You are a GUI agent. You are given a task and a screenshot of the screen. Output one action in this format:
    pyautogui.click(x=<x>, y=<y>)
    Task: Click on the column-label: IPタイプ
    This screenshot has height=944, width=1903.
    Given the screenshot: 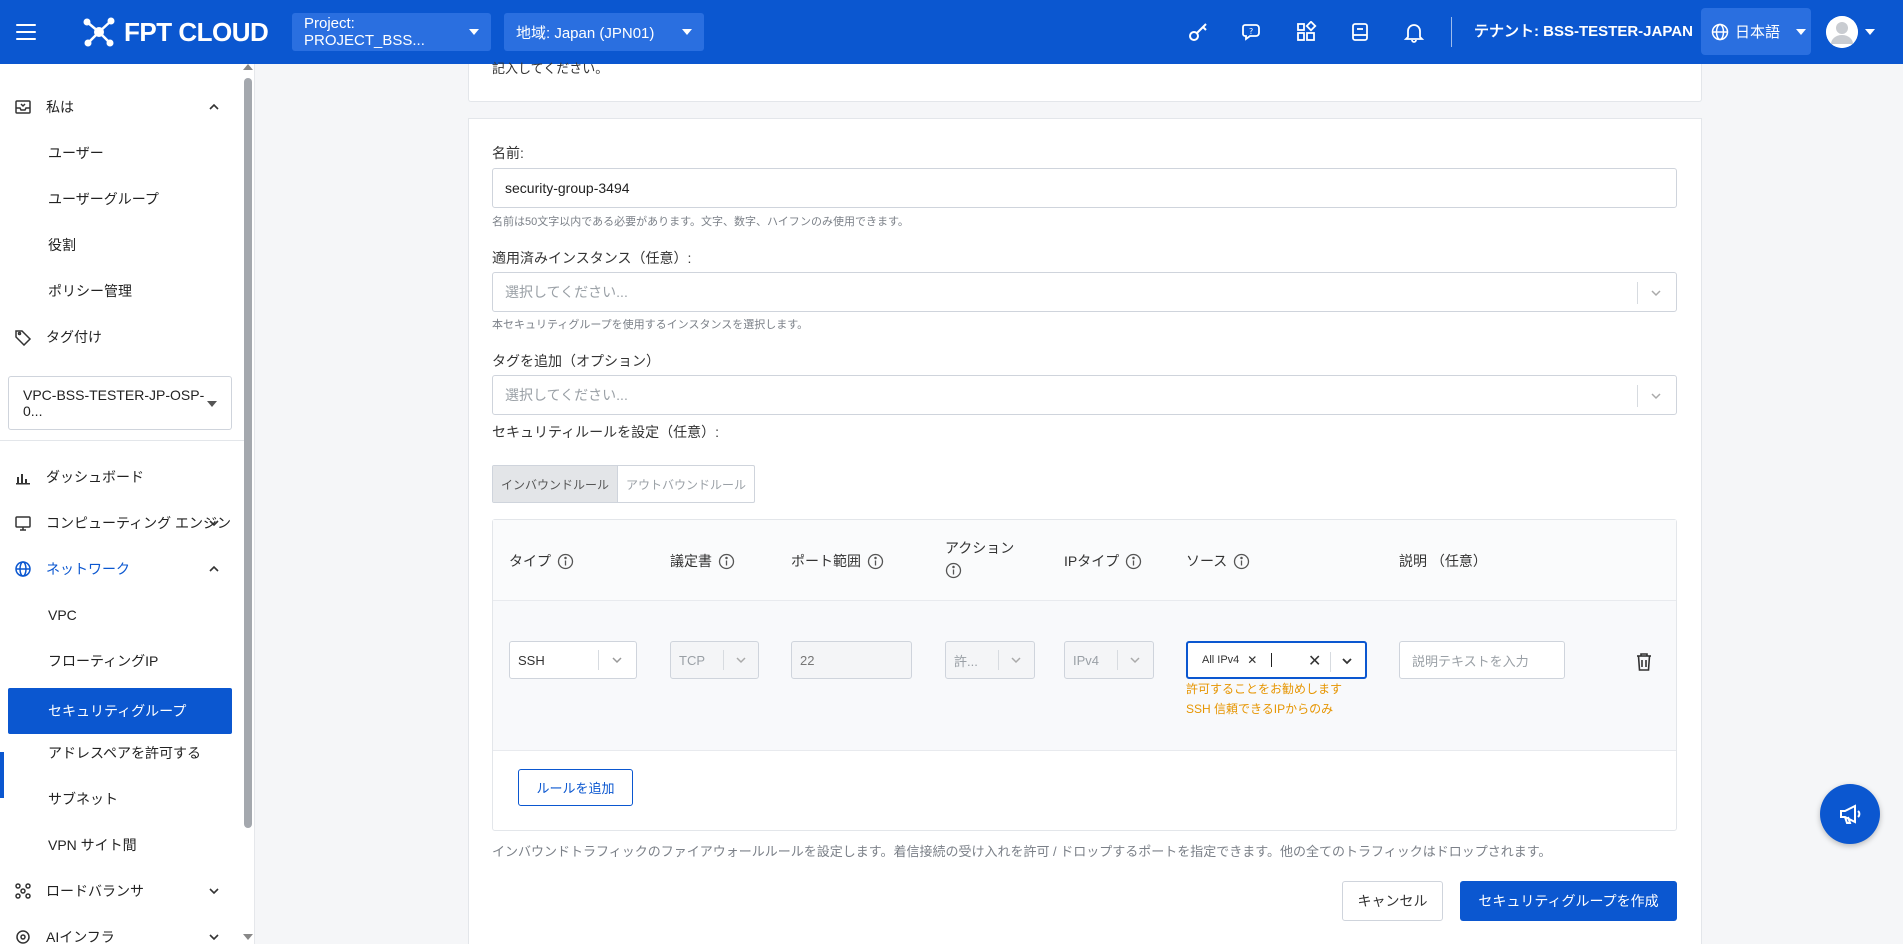 What is the action you would take?
    pyautogui.click(x=1092, y=561)
    